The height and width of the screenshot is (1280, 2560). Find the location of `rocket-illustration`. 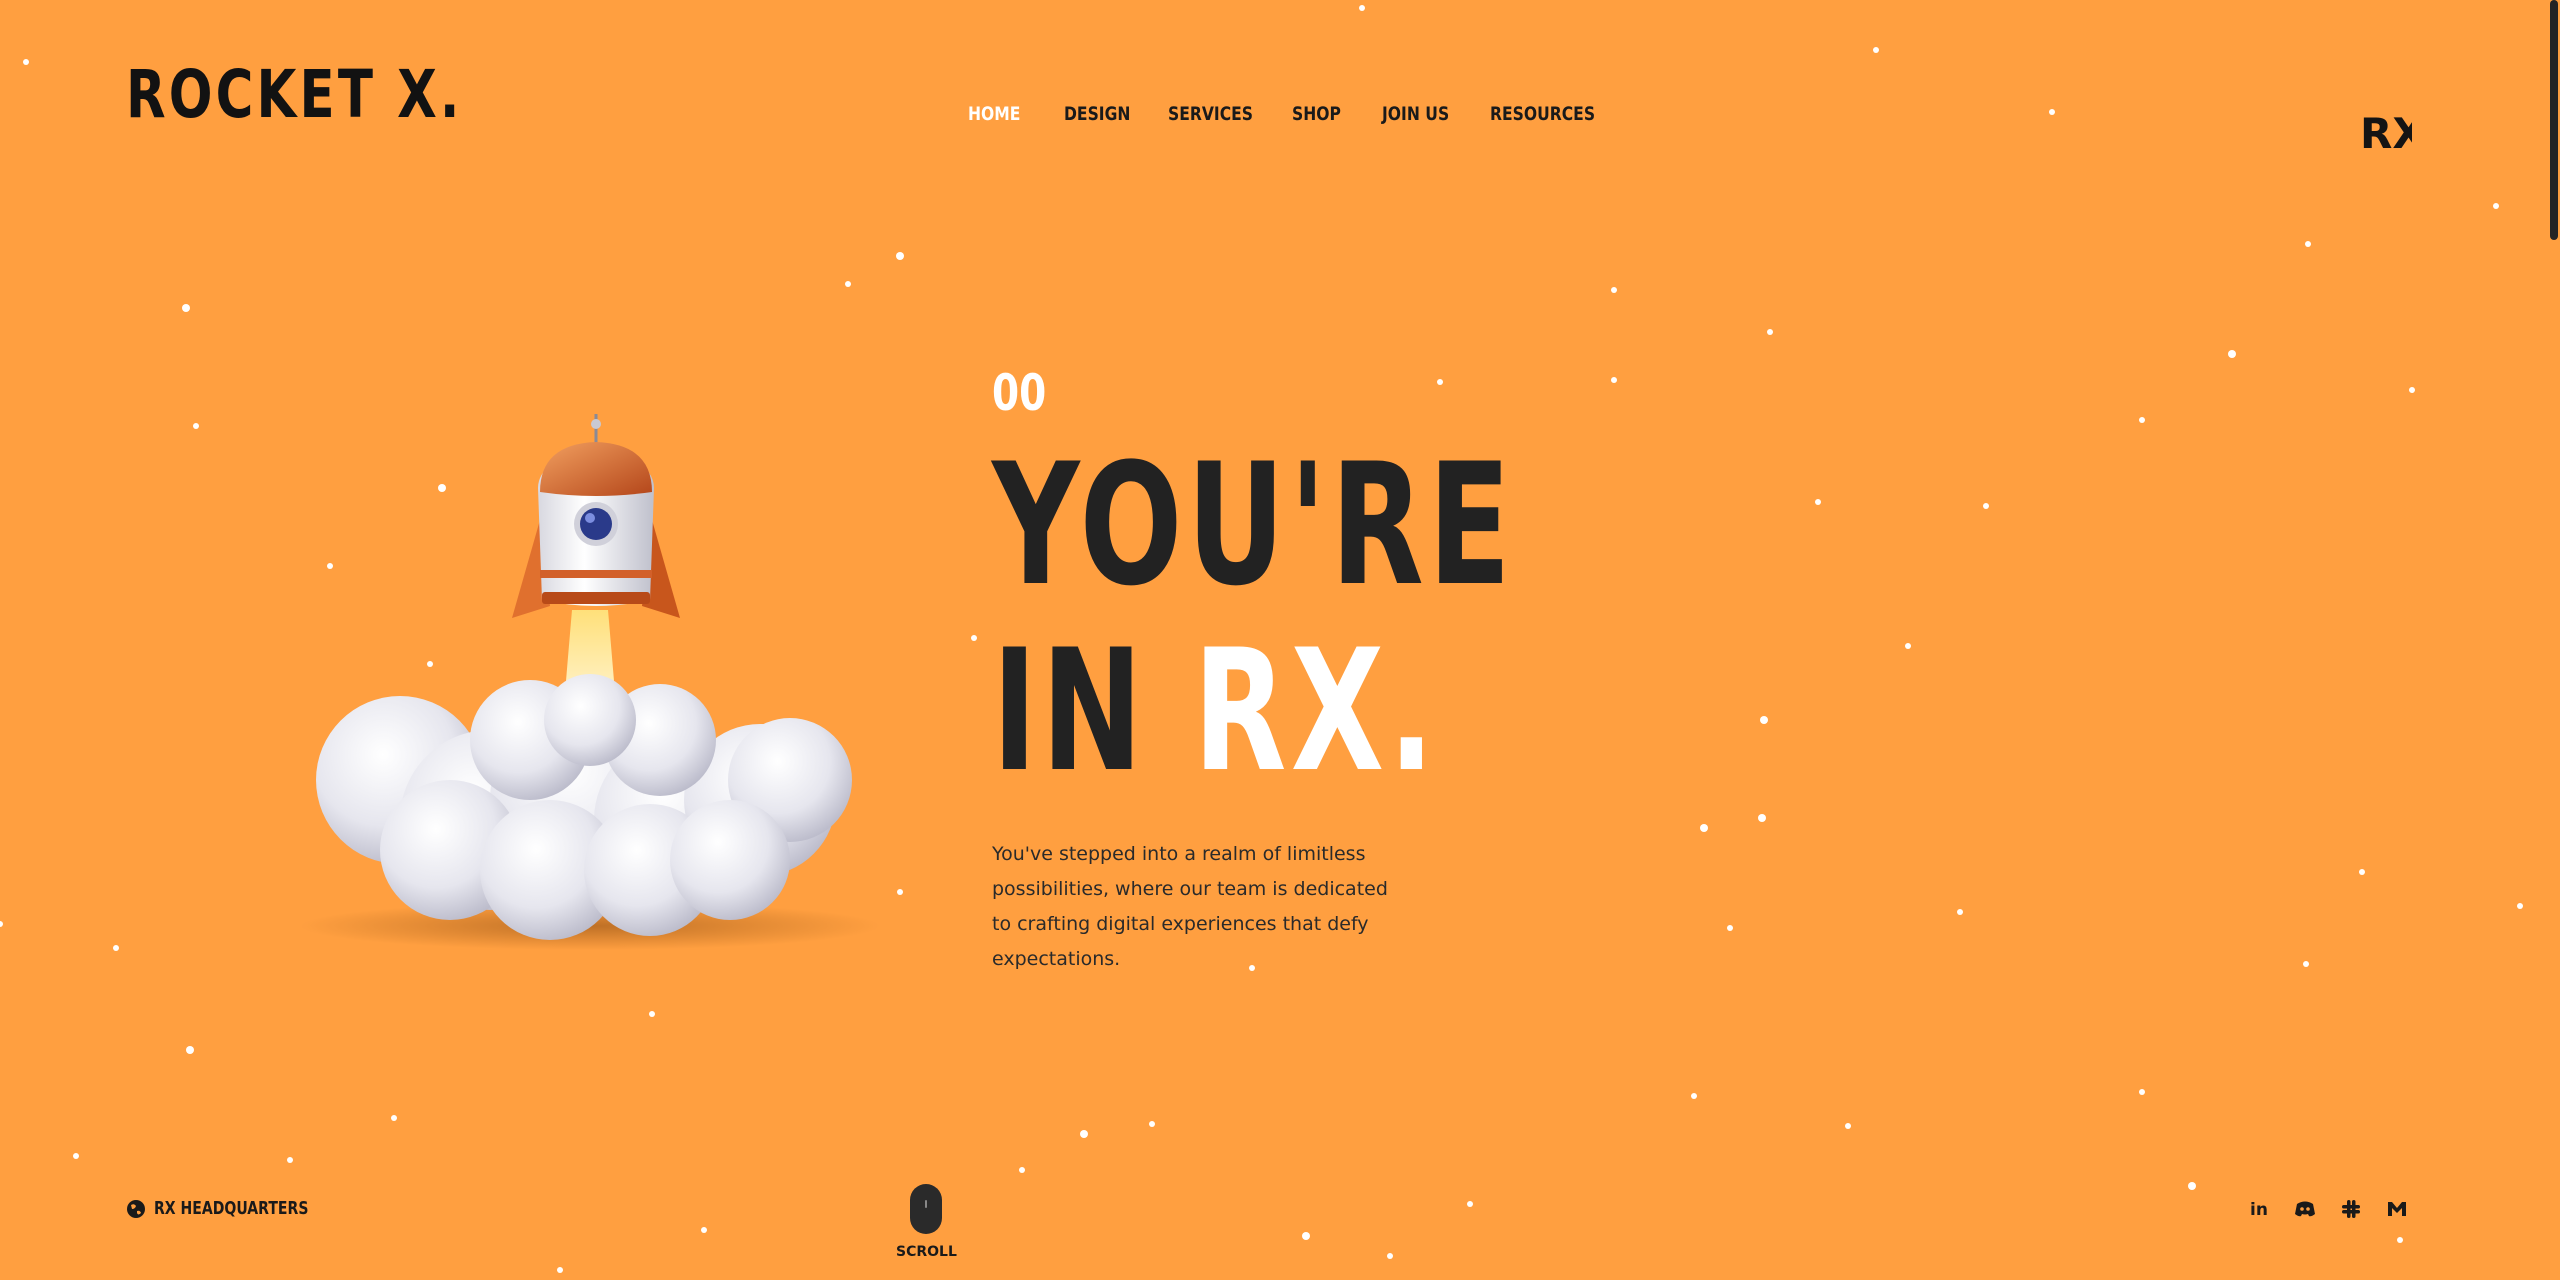

rocket-illustration is located at coordinates (590, 682).